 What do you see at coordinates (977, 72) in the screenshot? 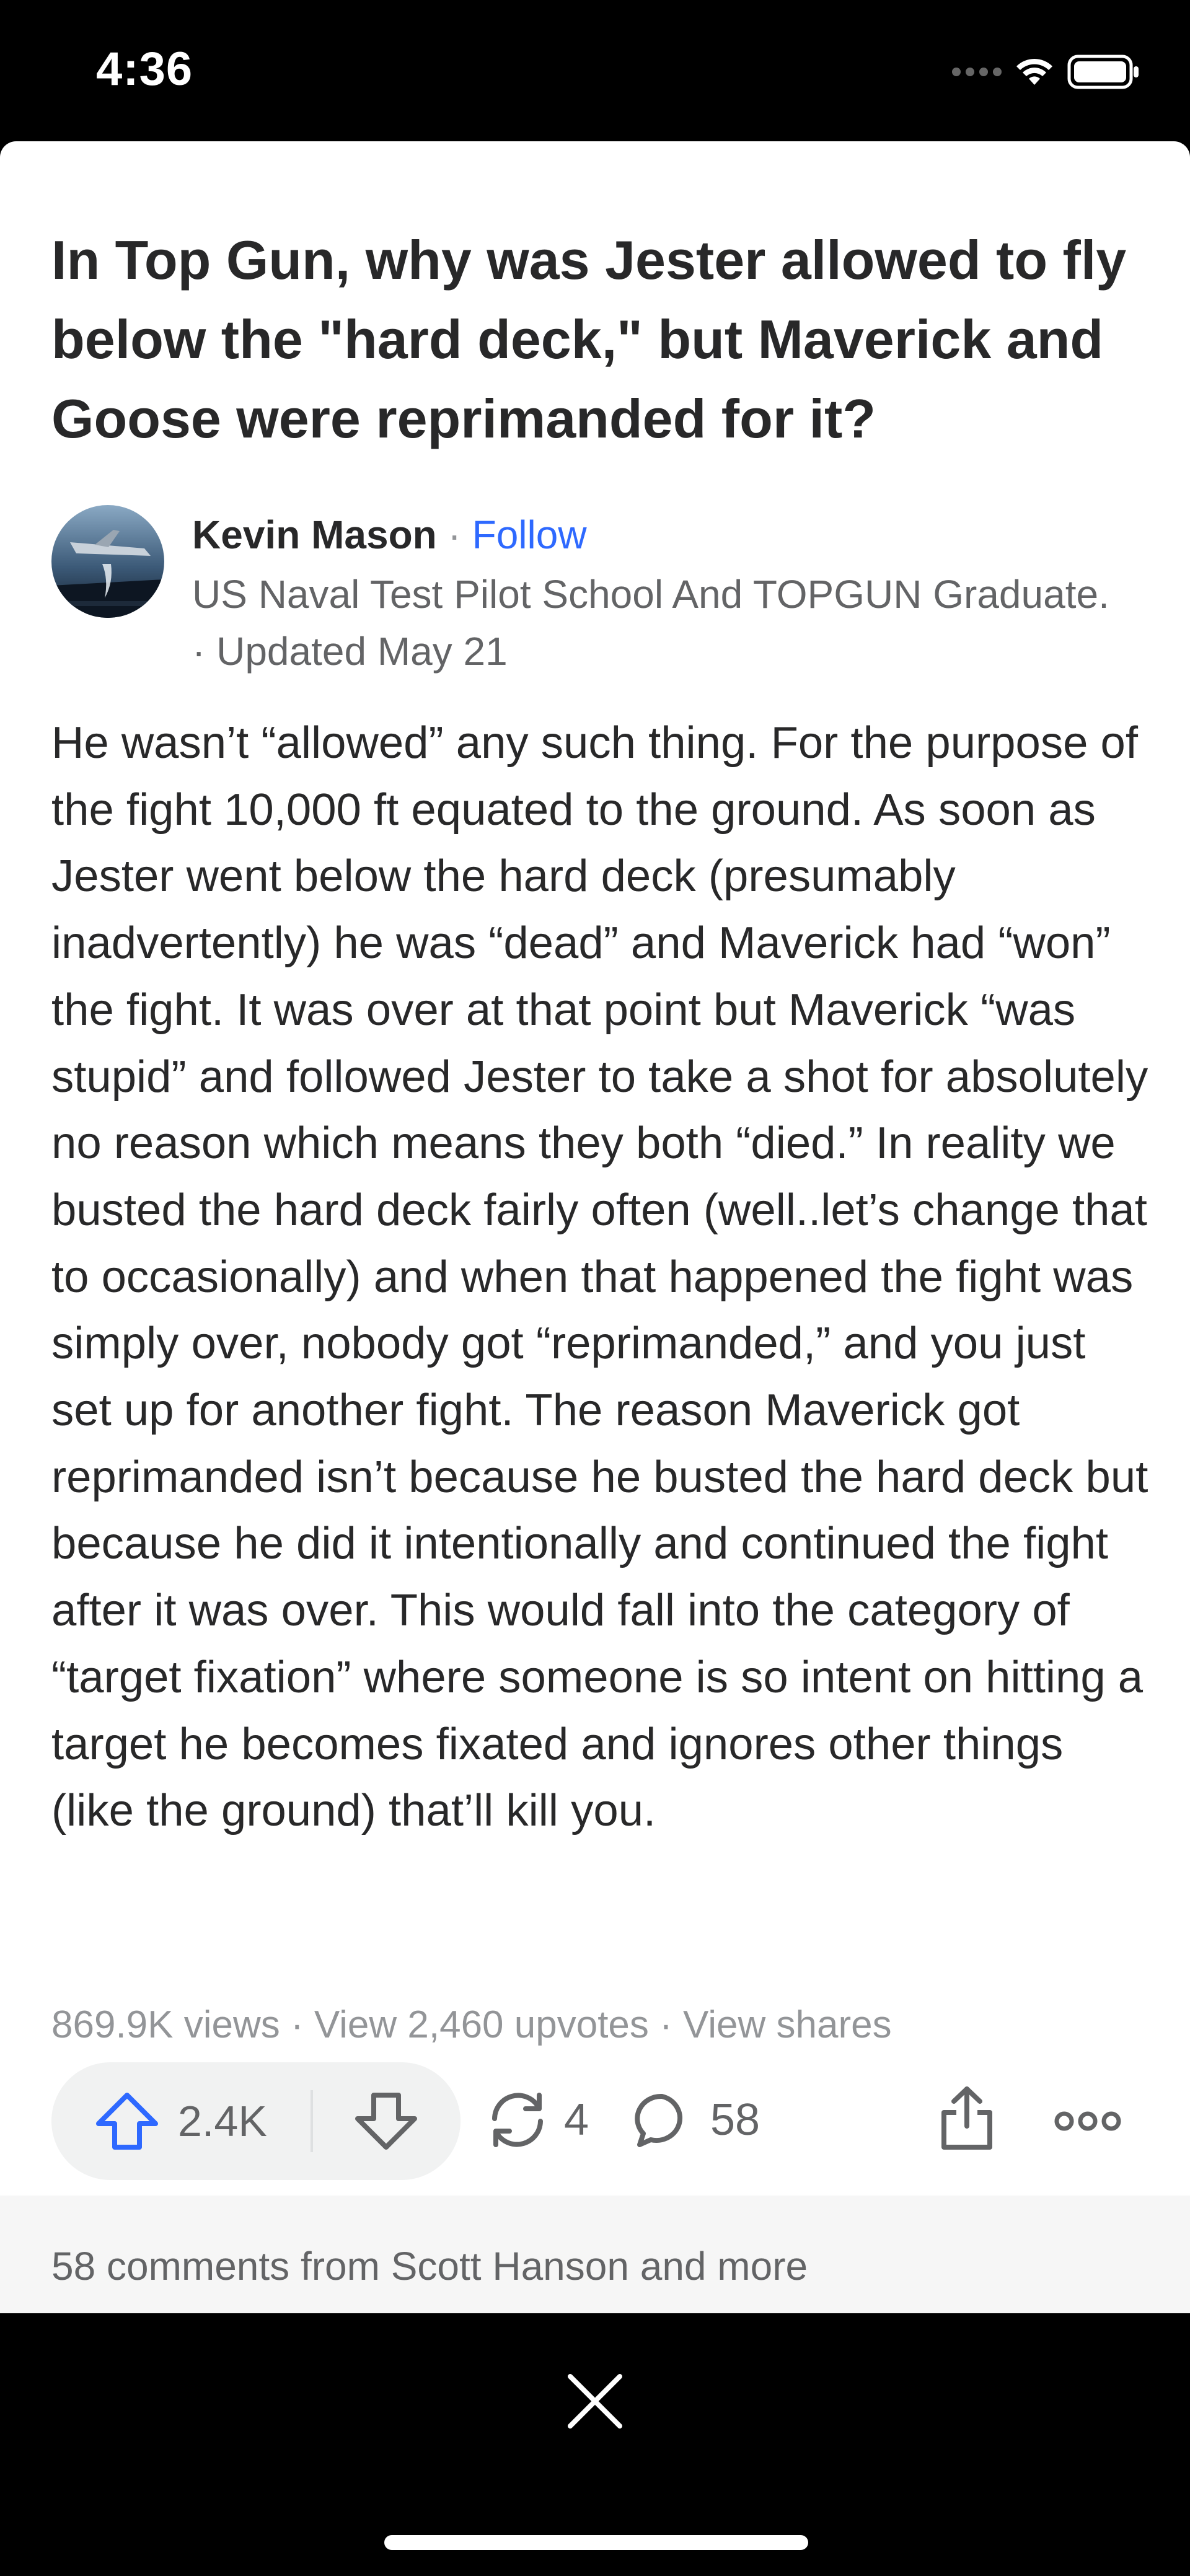
I see `cellular-signal-icon` at bounding box center [977, 72].